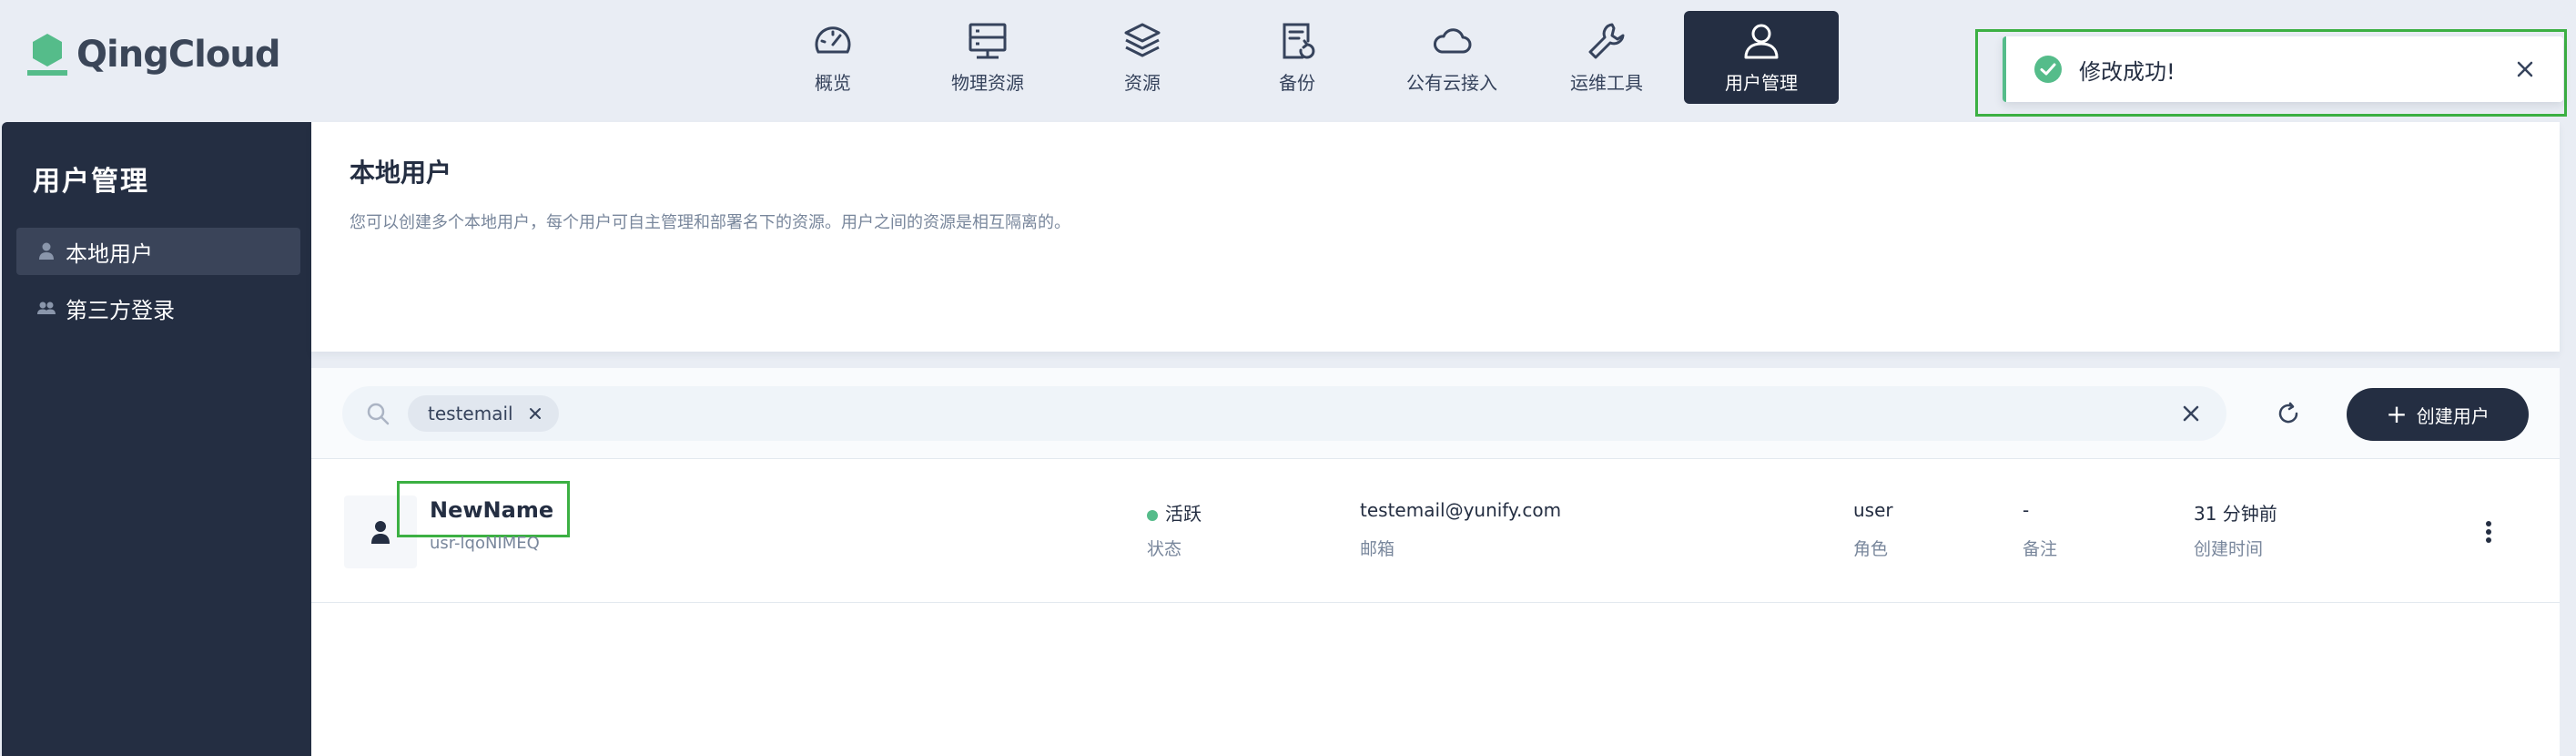 The image size is (2576, 756). Describe the element at coordinates (2397, 414) in the screenshot. I see `plus-icon: +` at that location.